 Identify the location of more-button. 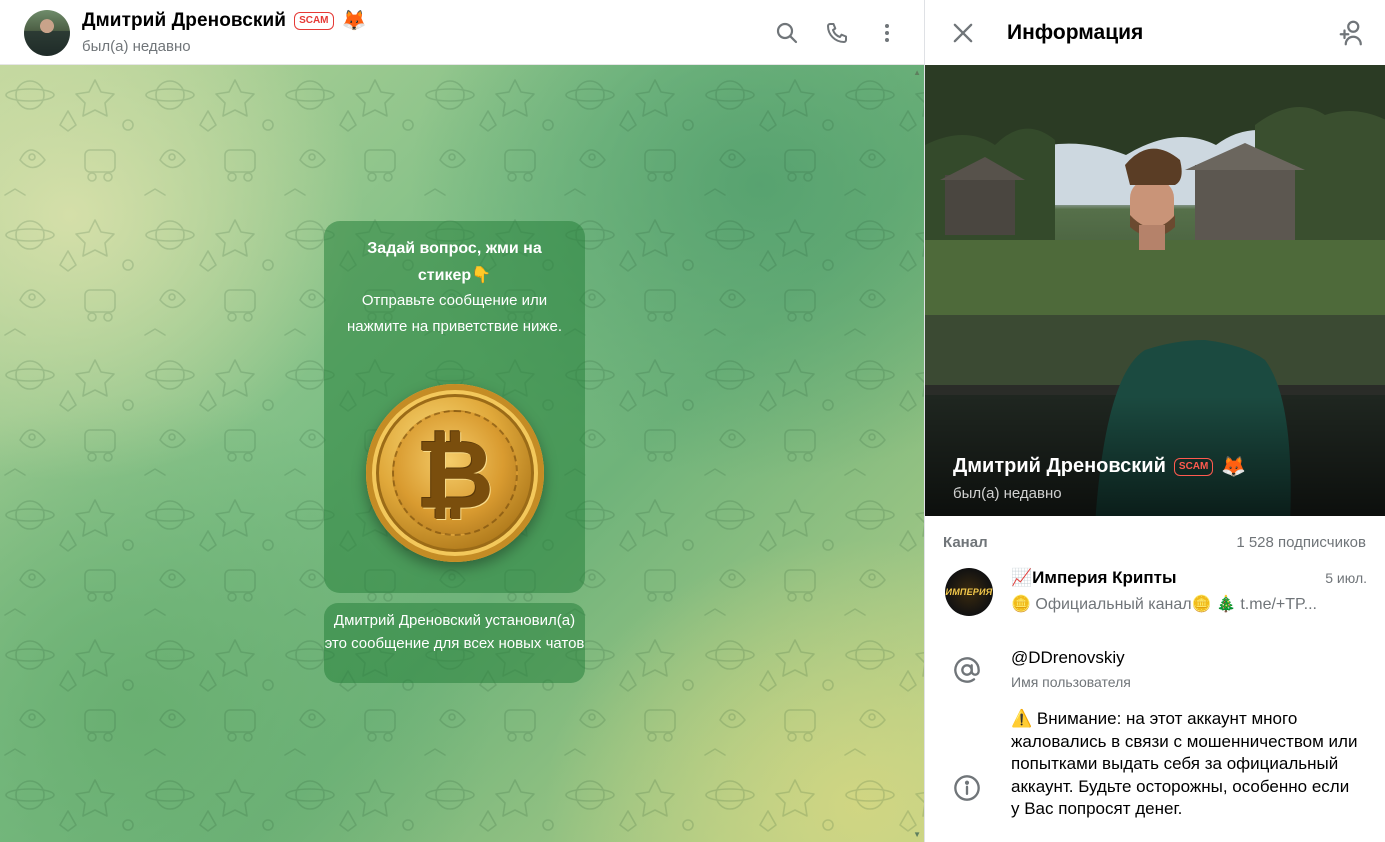
(887, 33).